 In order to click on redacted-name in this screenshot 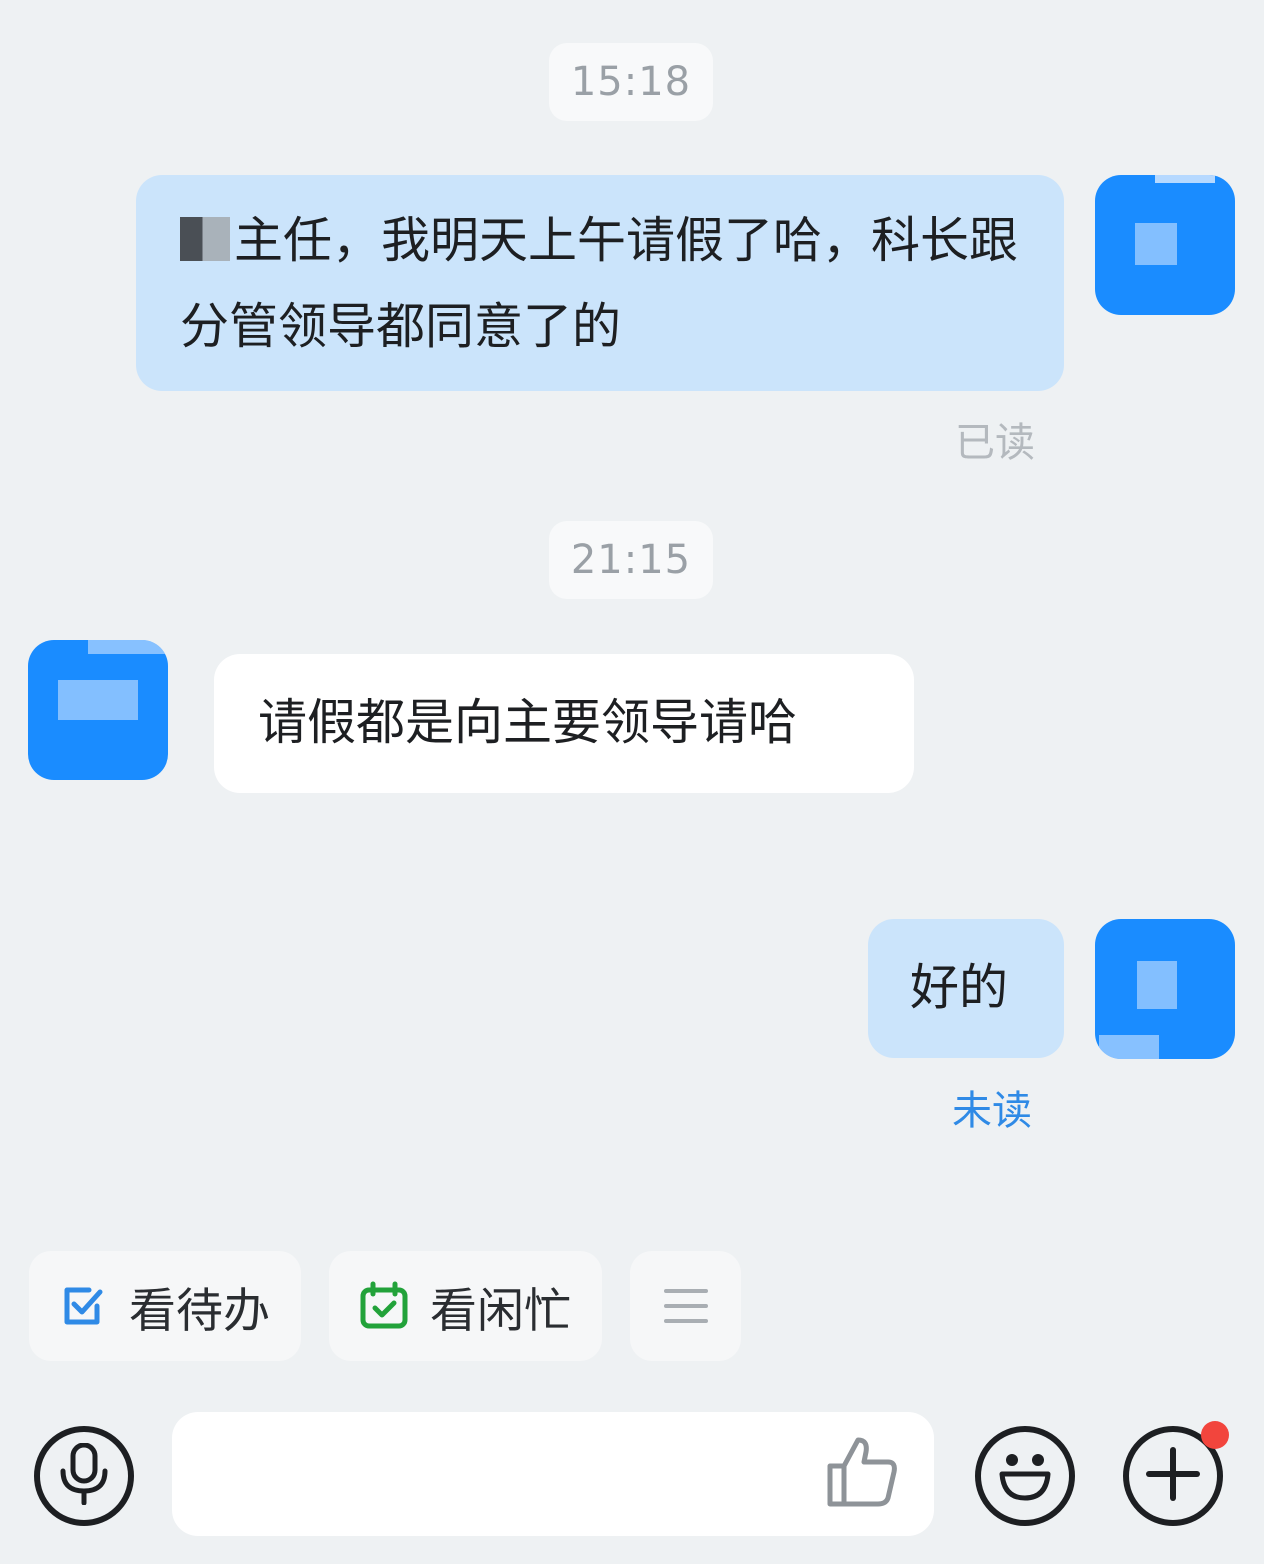, I will do `click(205, 239)`.